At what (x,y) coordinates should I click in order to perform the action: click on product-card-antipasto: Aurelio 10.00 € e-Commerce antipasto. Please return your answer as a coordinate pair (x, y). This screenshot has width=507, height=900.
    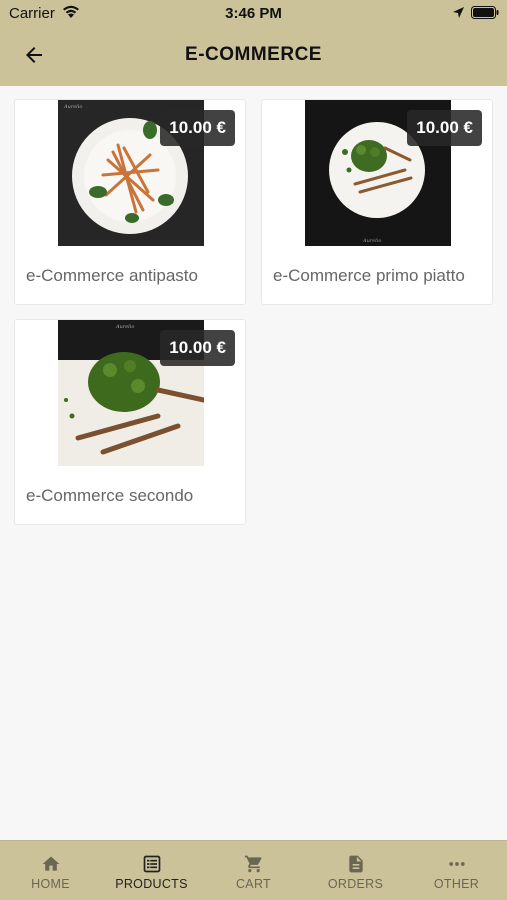
    Looking at the image, I should click on (130, 202).